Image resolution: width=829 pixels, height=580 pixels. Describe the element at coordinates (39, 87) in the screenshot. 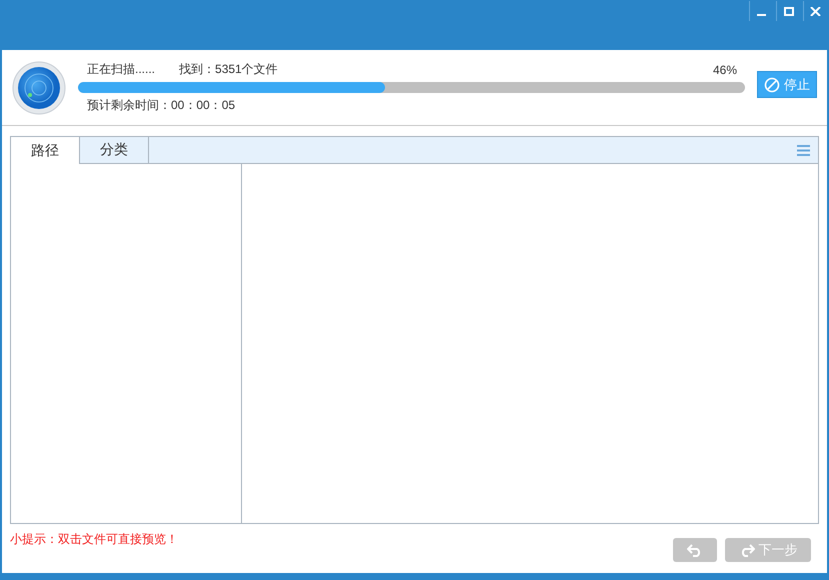

I see `radar-icon` at that location.